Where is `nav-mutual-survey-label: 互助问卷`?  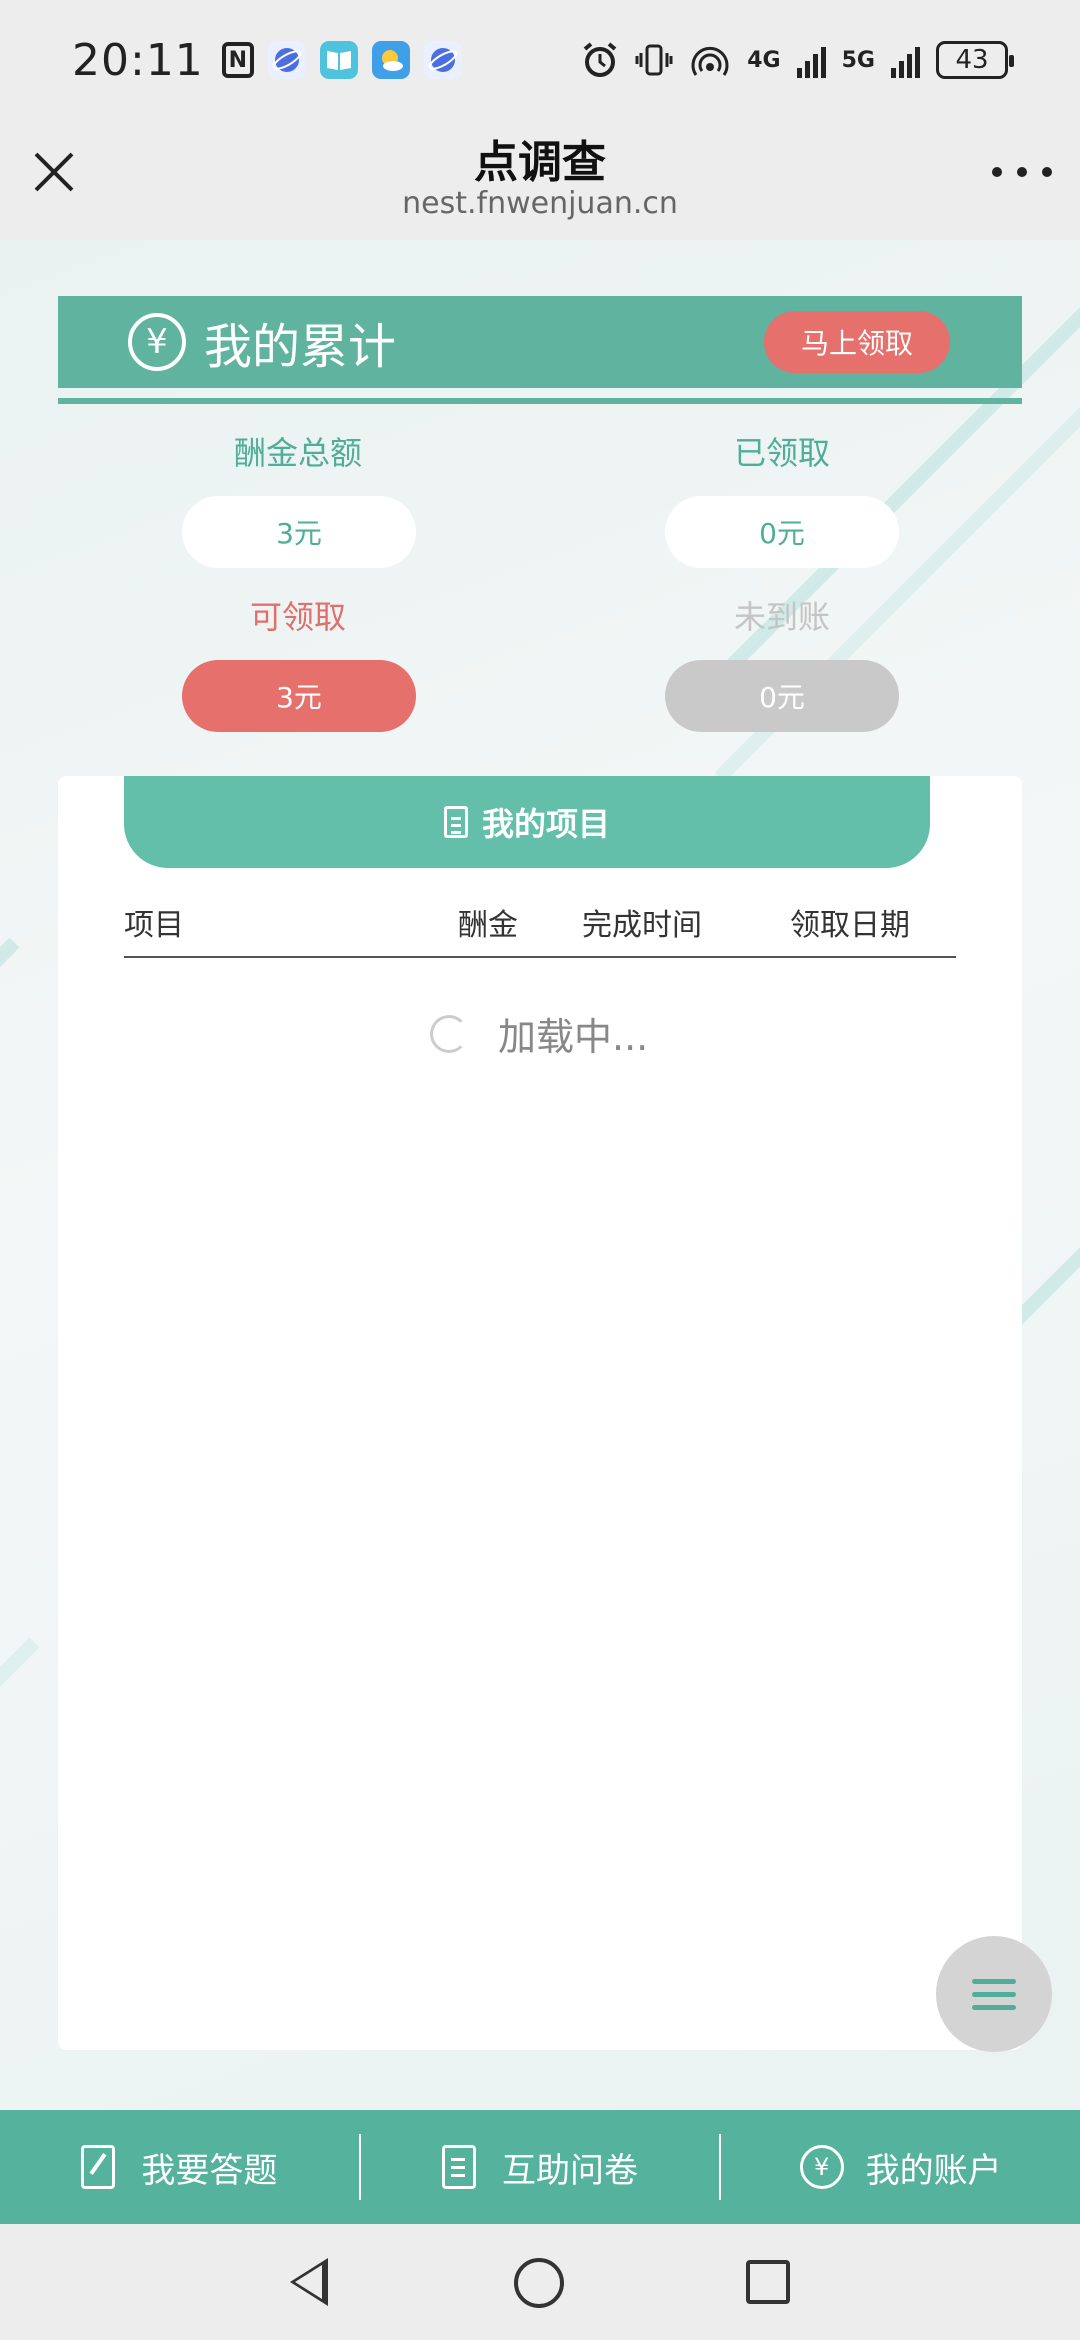
nav-mutual-survey-label: 互助问卷 is located at coordinates (570, 2170).